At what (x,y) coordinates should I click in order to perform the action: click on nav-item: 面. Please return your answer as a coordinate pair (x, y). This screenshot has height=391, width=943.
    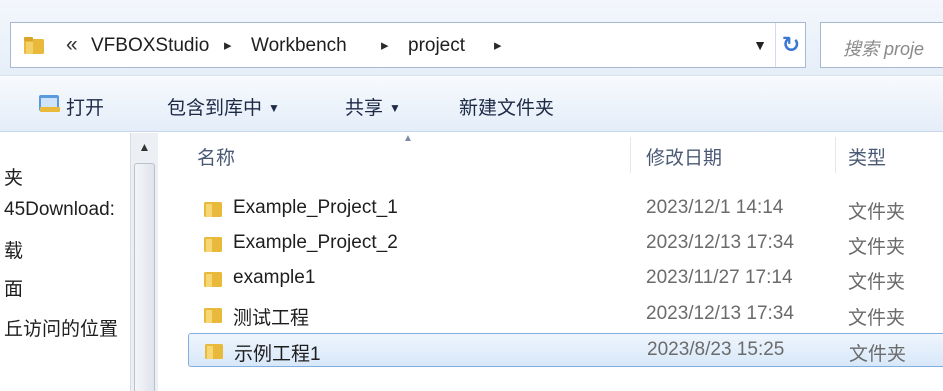
    Looking at the image, I should click on (13, 287).